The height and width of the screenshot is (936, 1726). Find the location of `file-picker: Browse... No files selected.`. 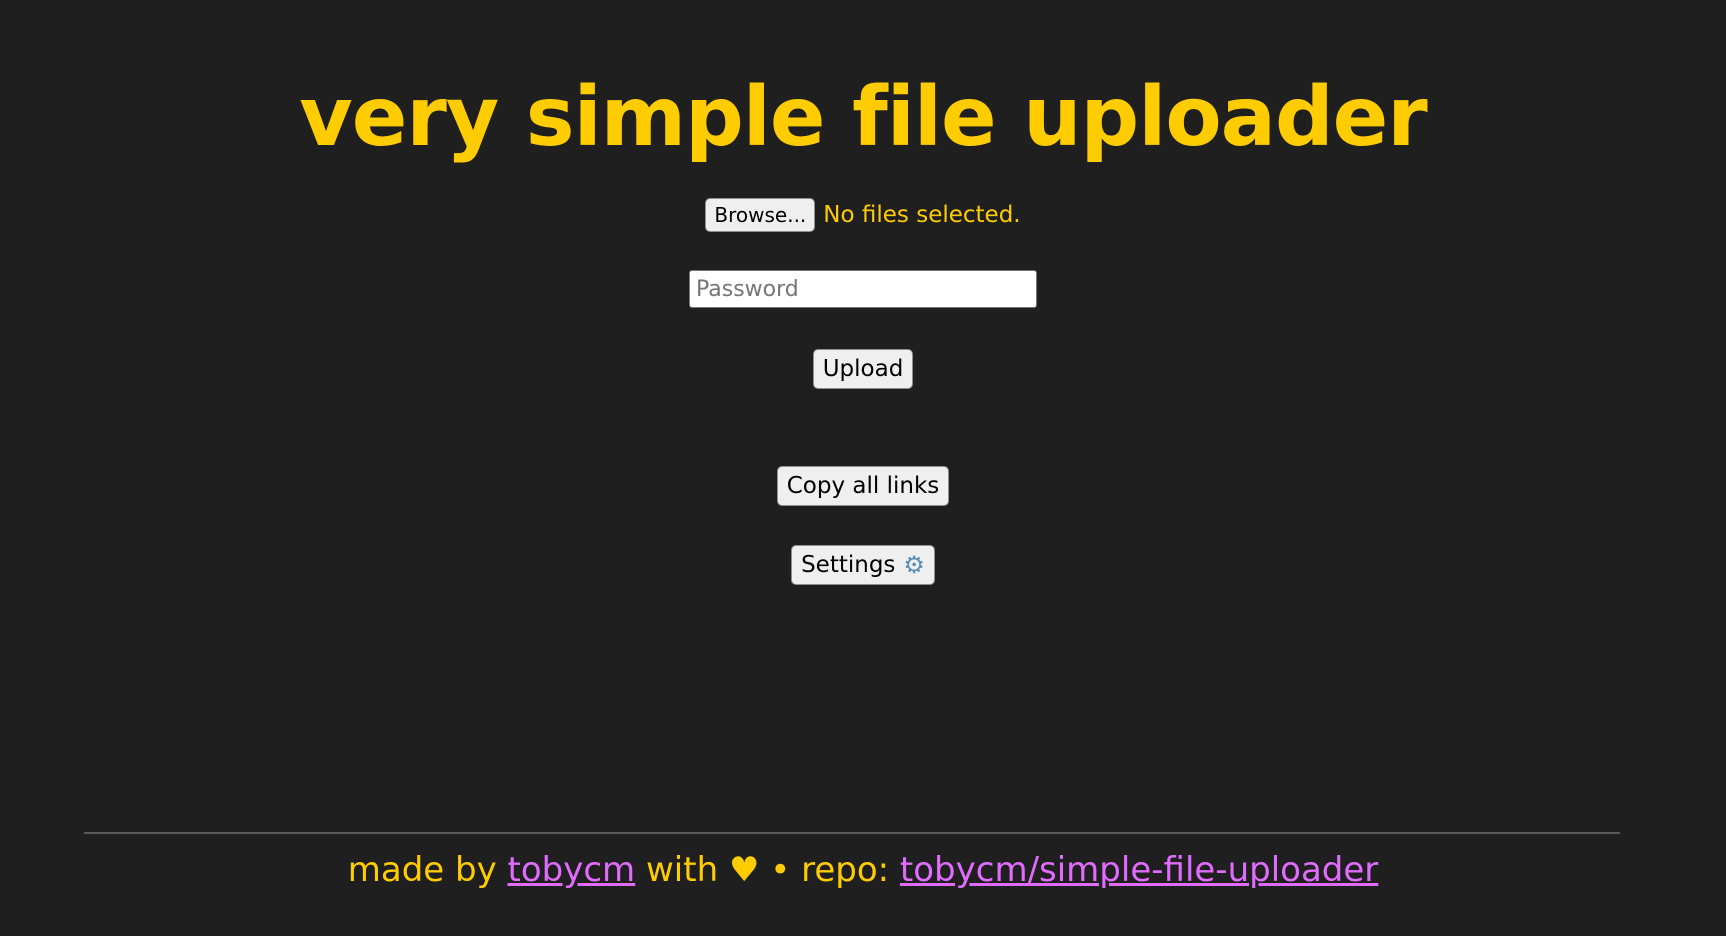

file-picker: Browse... No files selected. is located at coordinates (863, 215).